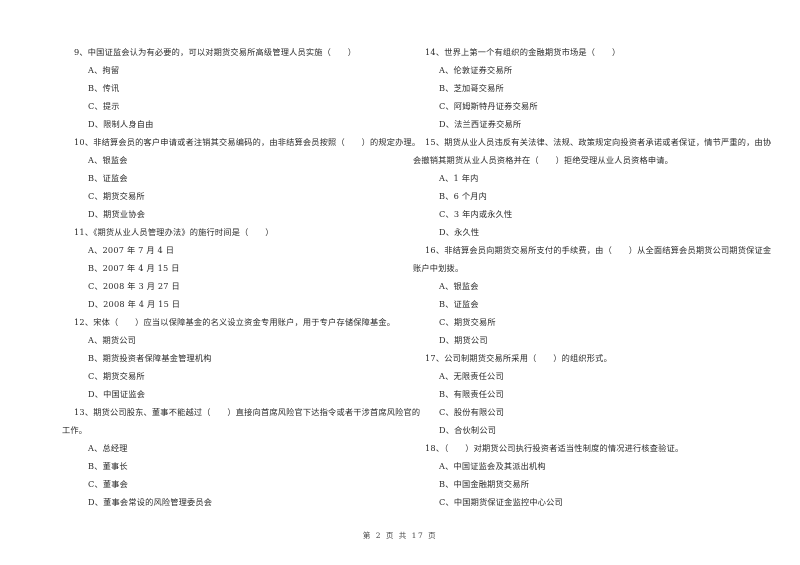  I want to click on question-stem: 11、《期货从业人员管理办法》的施行时间是（ ）, so click(174, 232).